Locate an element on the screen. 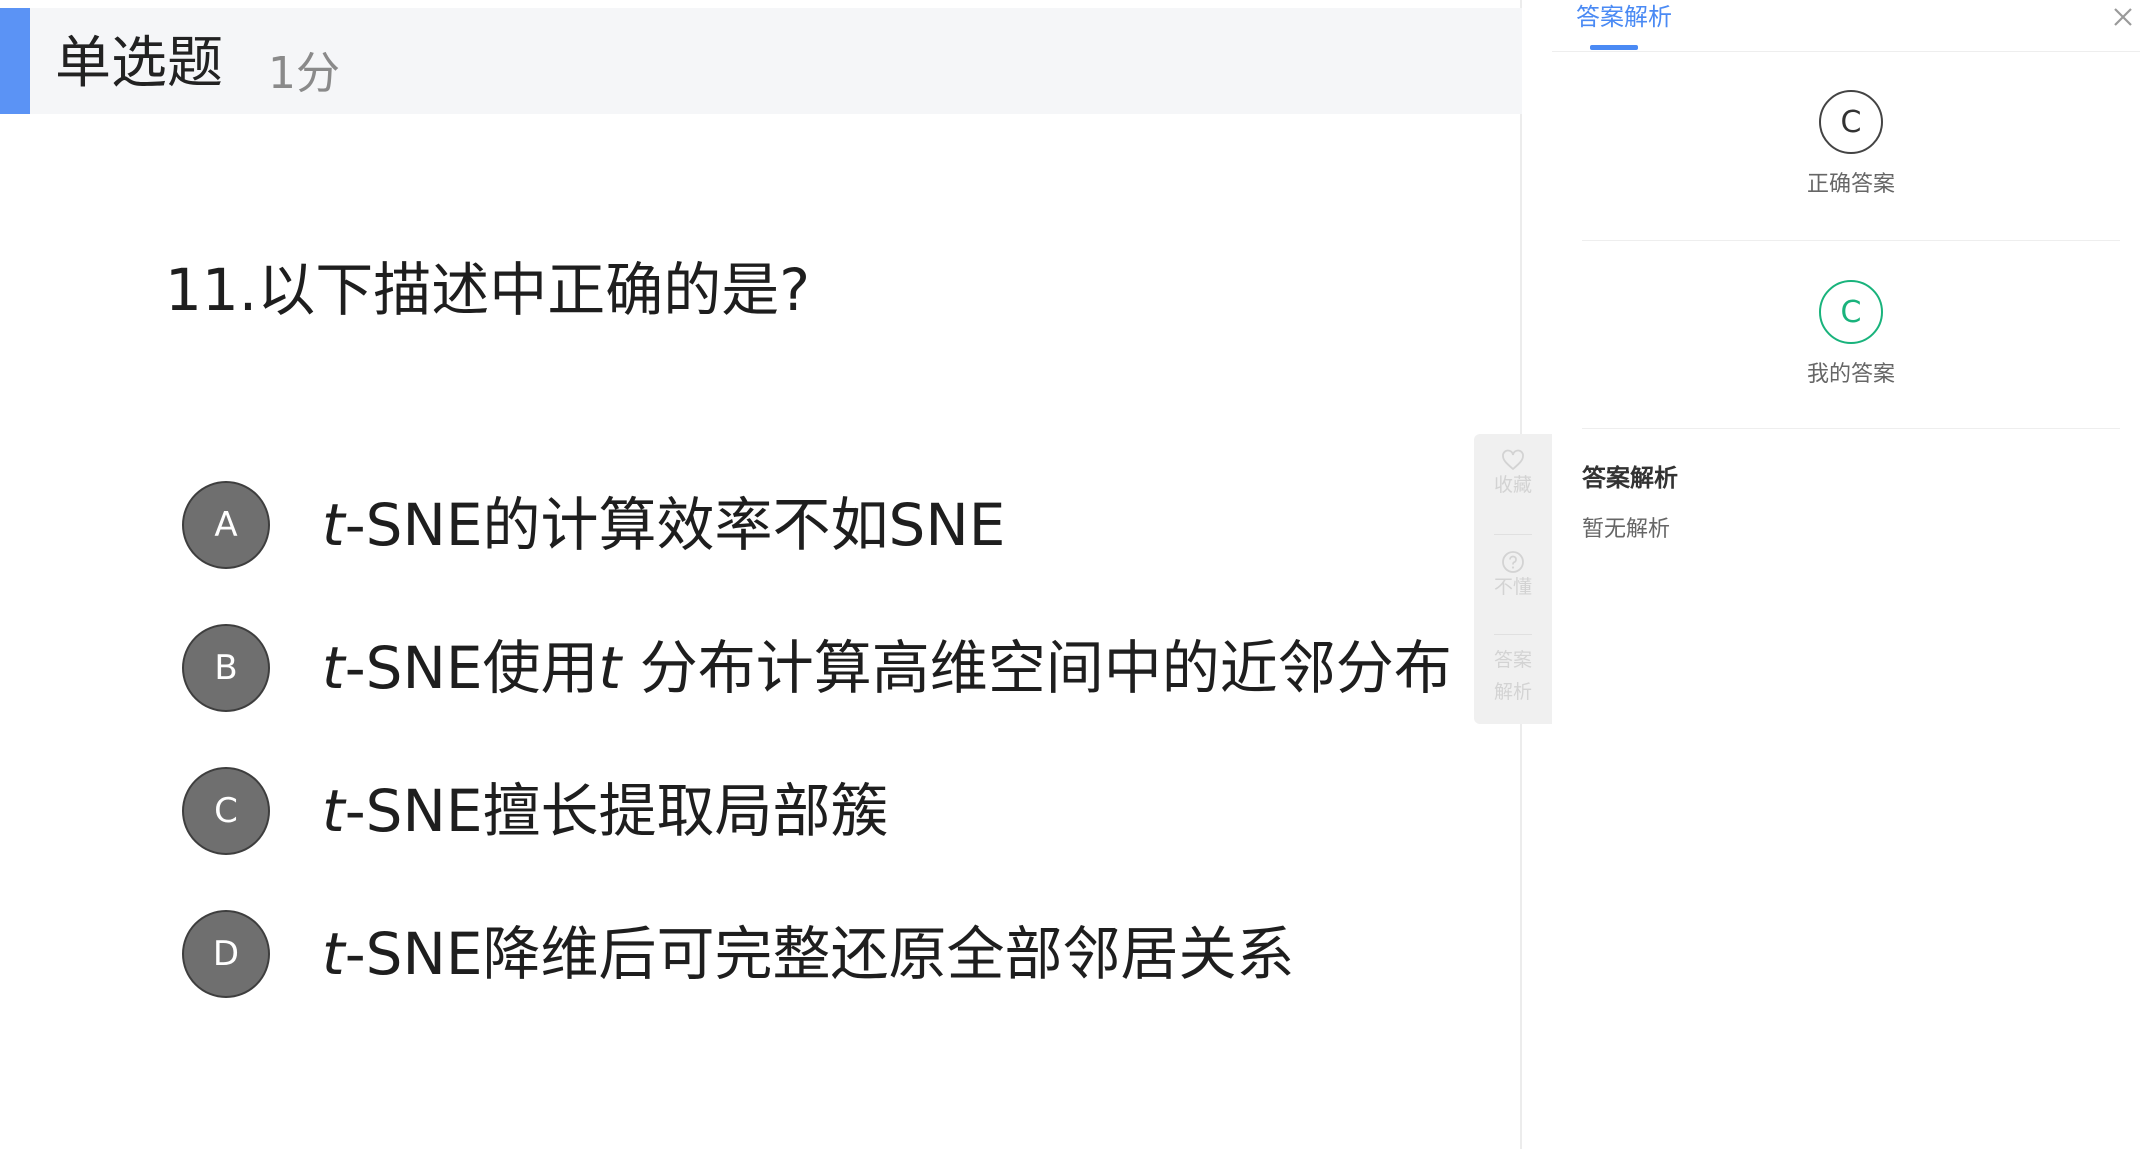  my-answer-label: 我的答案 is located at coordinates (1850, 374).